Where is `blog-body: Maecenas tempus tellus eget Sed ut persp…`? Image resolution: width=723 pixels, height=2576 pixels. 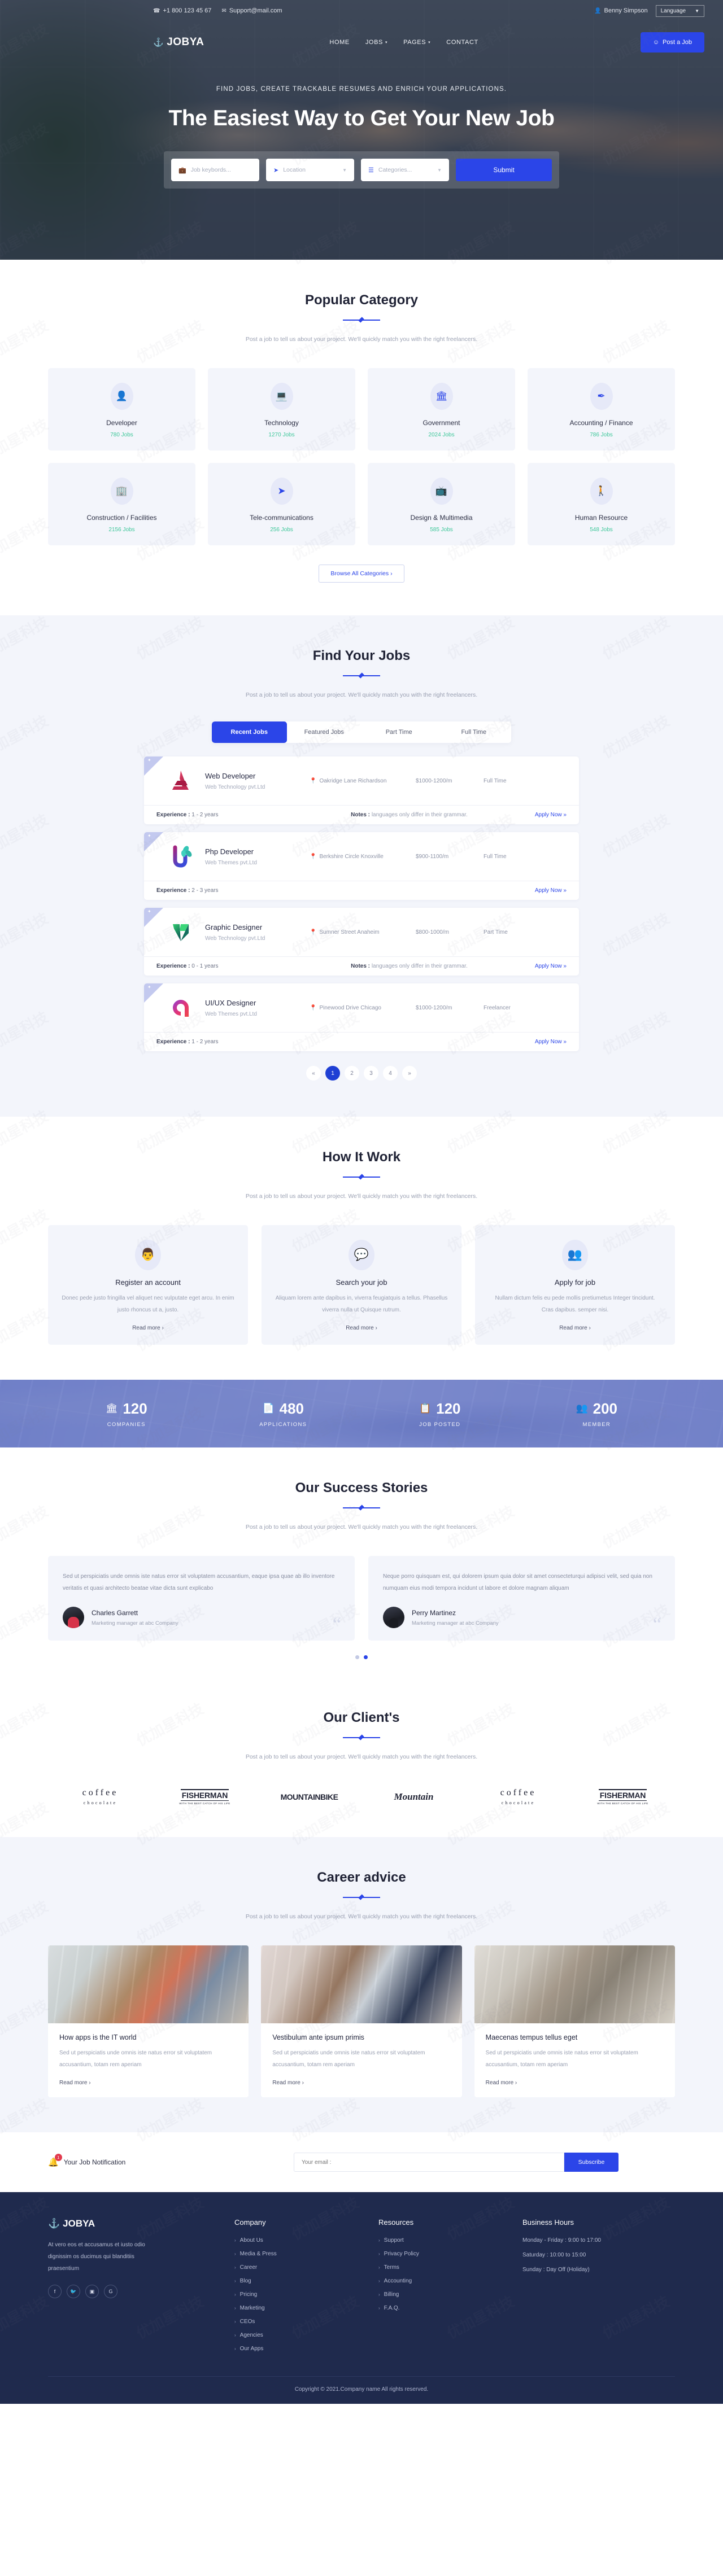 blog-body: Maecenas tempus tellus eget Sed ut persp… is located at coordinates (574, 2060).